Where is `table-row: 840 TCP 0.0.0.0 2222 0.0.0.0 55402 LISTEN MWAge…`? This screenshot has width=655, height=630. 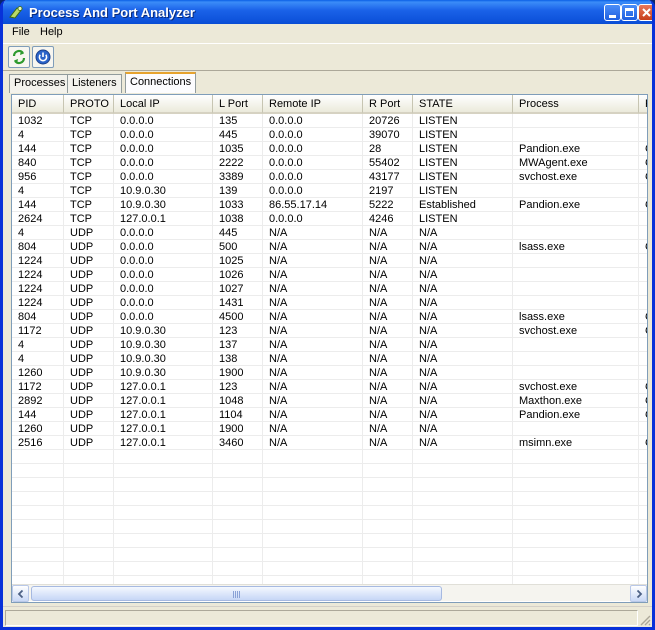
table-row: 840 TCP 0.0.0.0 2222 0.0.0.0 55402 LISTEN MWAge… is located at coordinates (329, 163).